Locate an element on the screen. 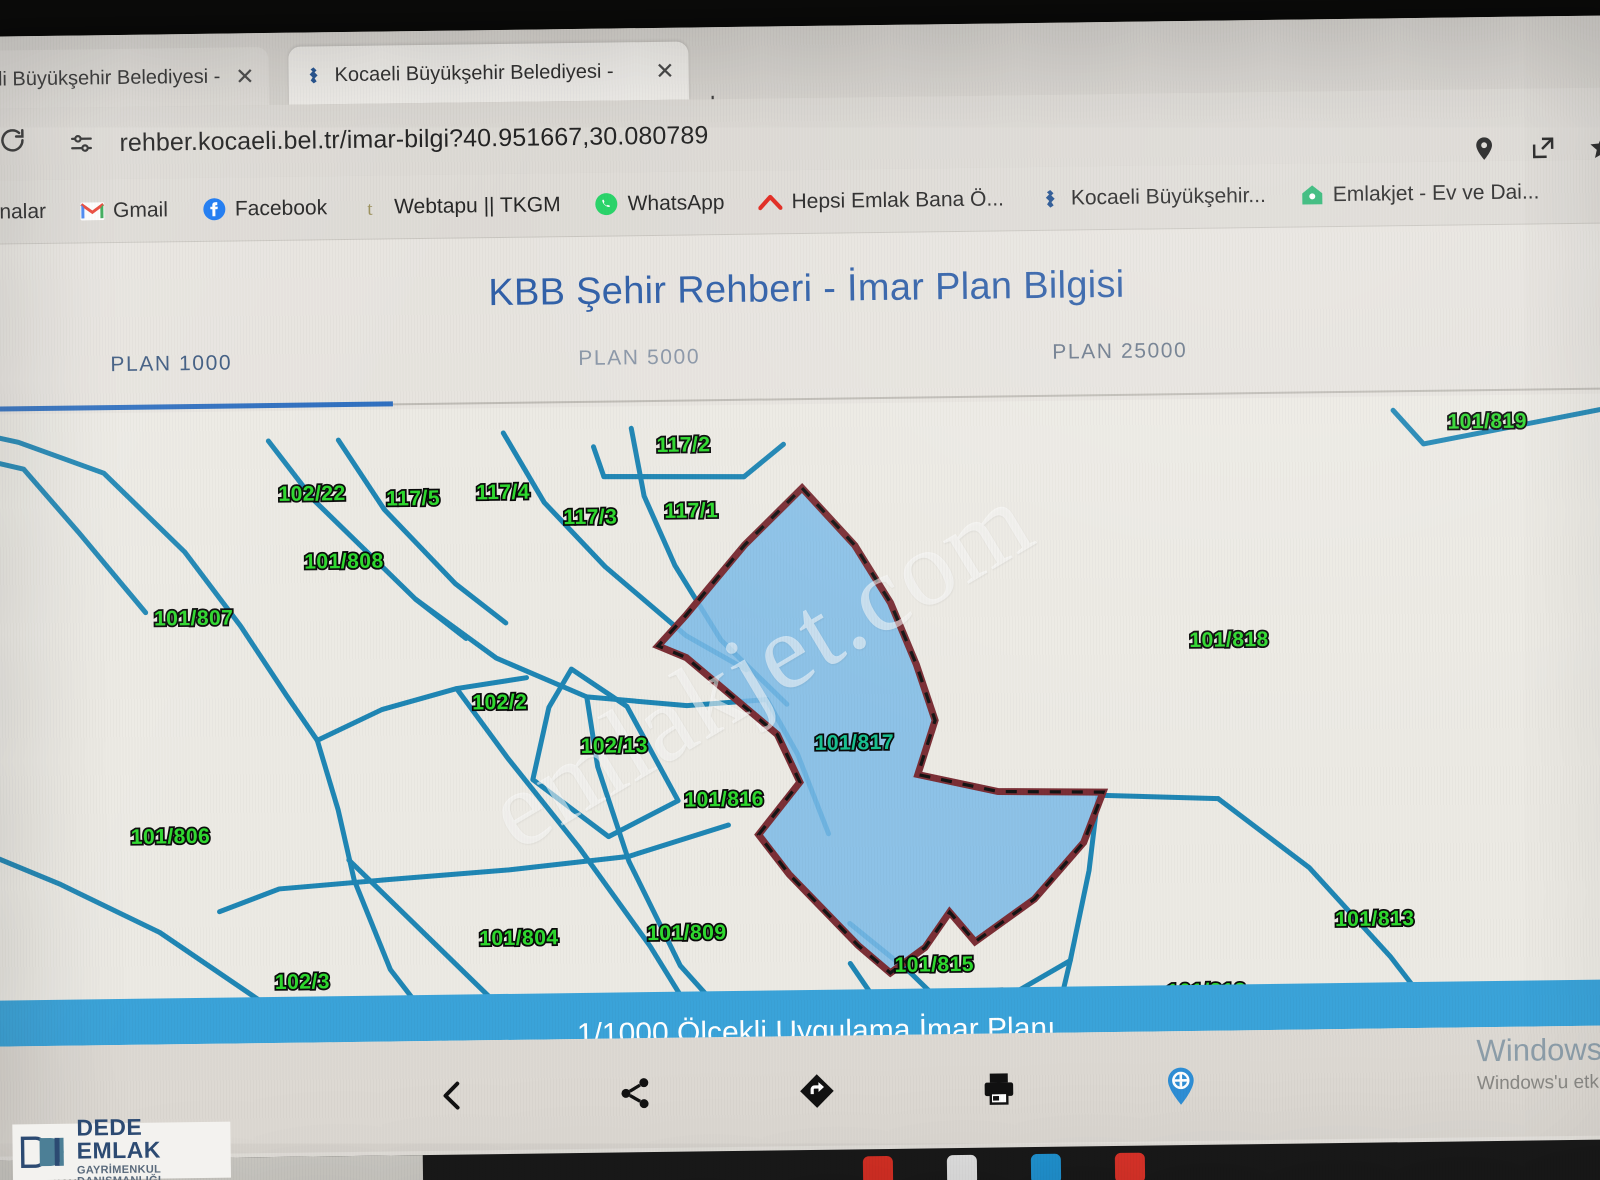 The image size is (1600, 1180). locate-button is located at coordinates (1181, 1086).